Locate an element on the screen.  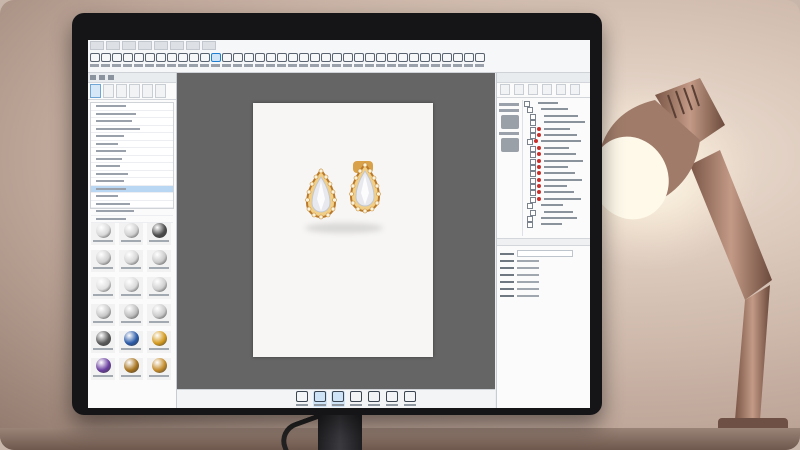
tab-image is located at coordinates (547, 89).